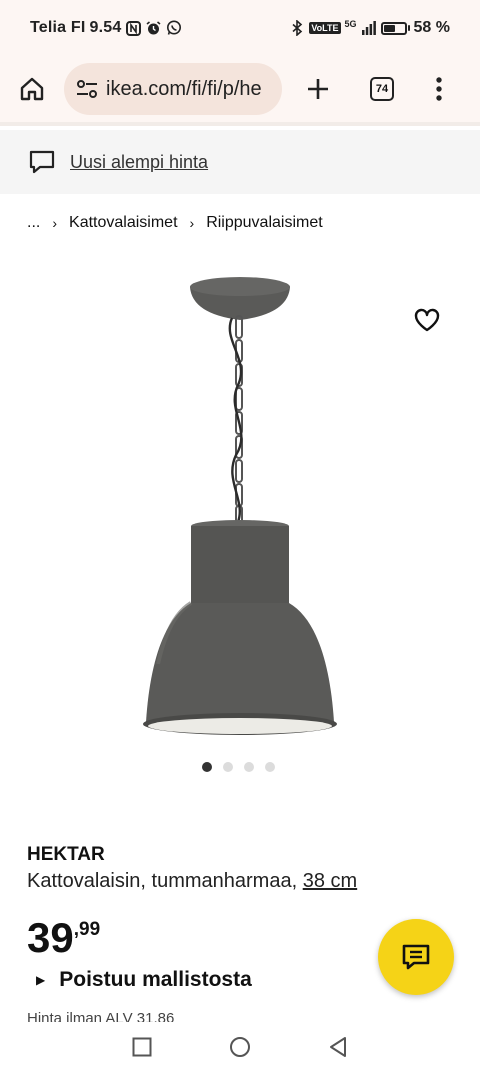  What do you see at coordinates (162, 881) in the screenshot?
I see `product-description-text: Kattovalaisin, tummanharmaa,` at bounding box center [162, 881].